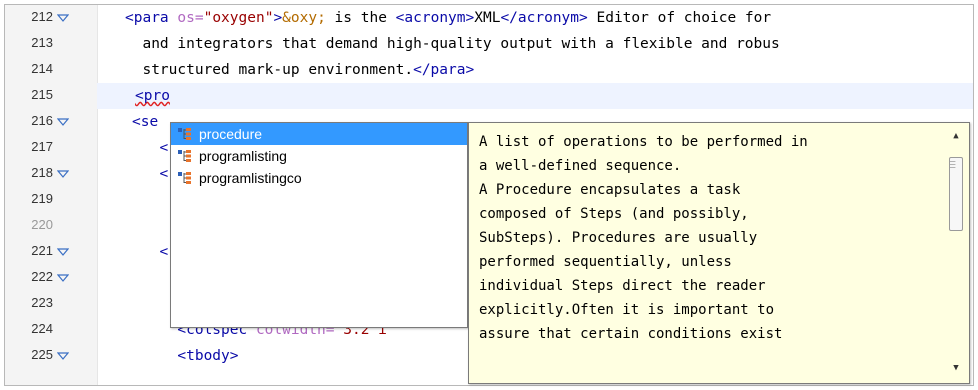  I want to click on code-text: <se, so click(145, 122).